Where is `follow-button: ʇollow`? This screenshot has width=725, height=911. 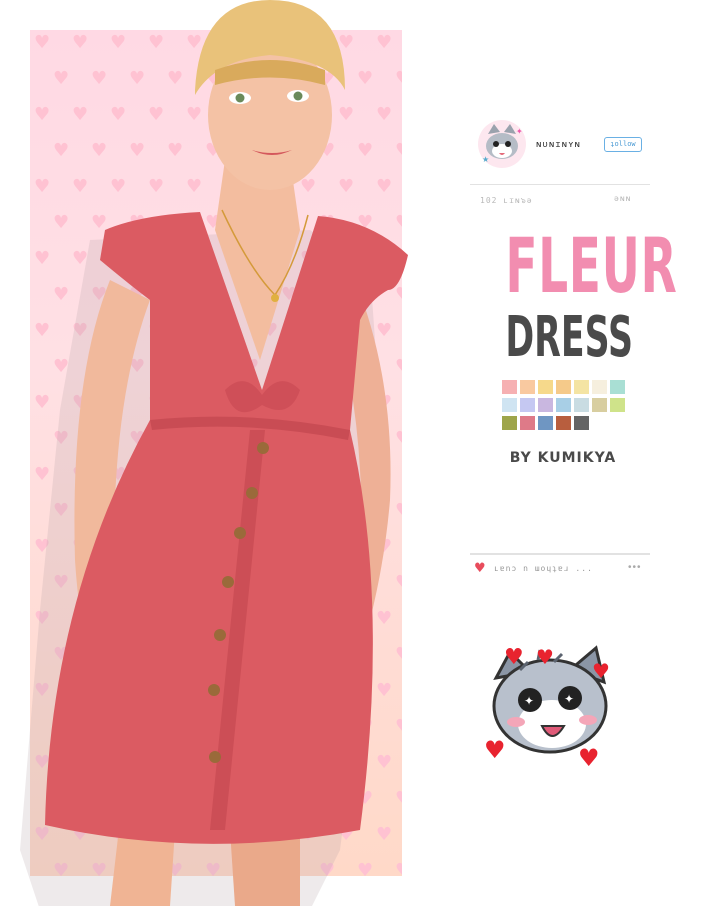 follow-button: ʇollow is located at coordinates (623, 144).